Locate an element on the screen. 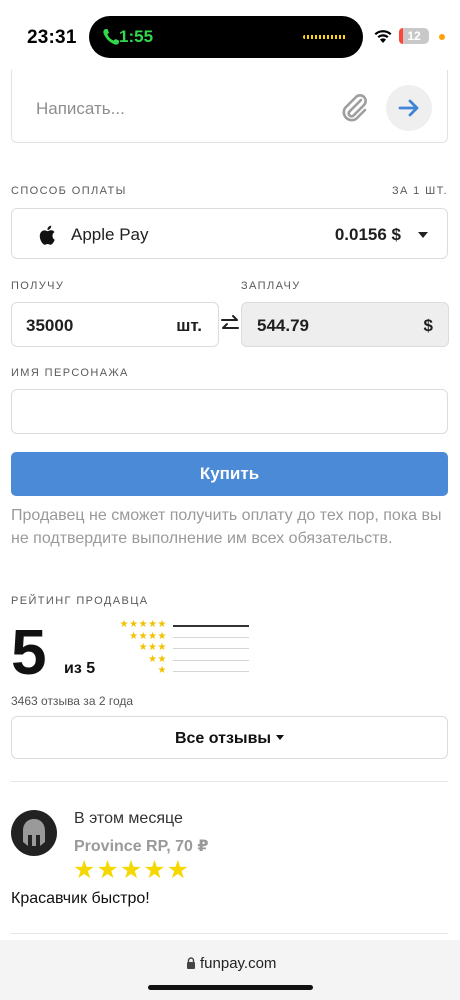 The image size is (460, 1000). review-text: Красавчик быстро! is located at coordinates (80, 898).